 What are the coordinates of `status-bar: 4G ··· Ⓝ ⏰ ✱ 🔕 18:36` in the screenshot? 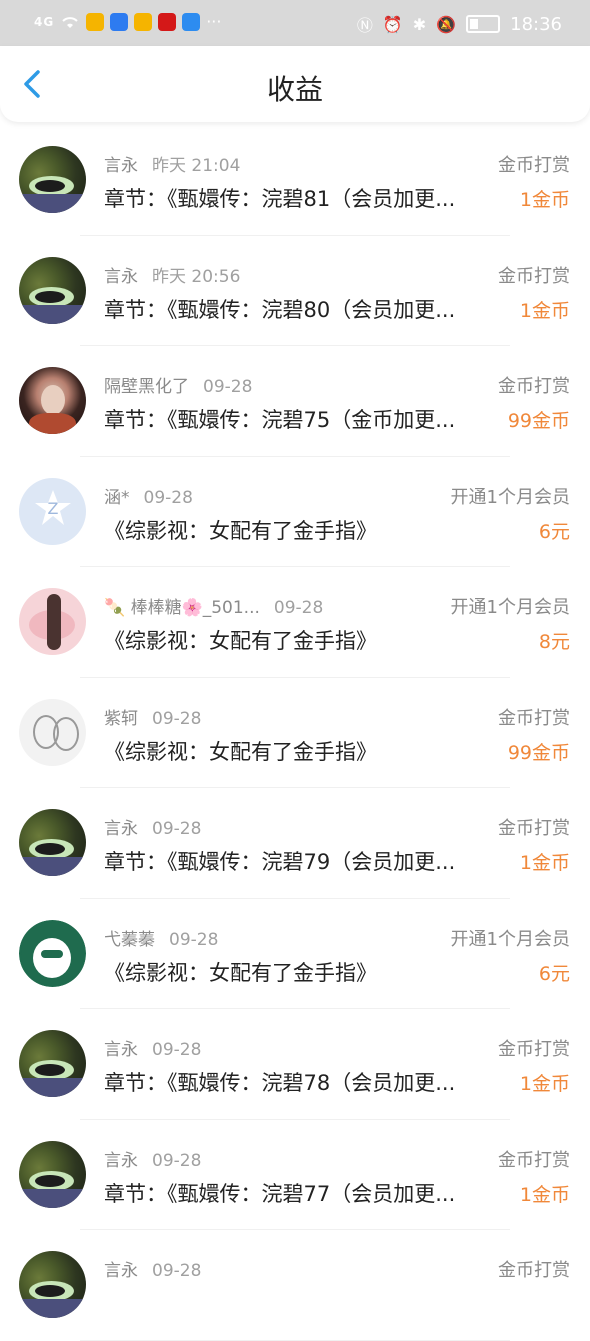 It's located at (295, 23).